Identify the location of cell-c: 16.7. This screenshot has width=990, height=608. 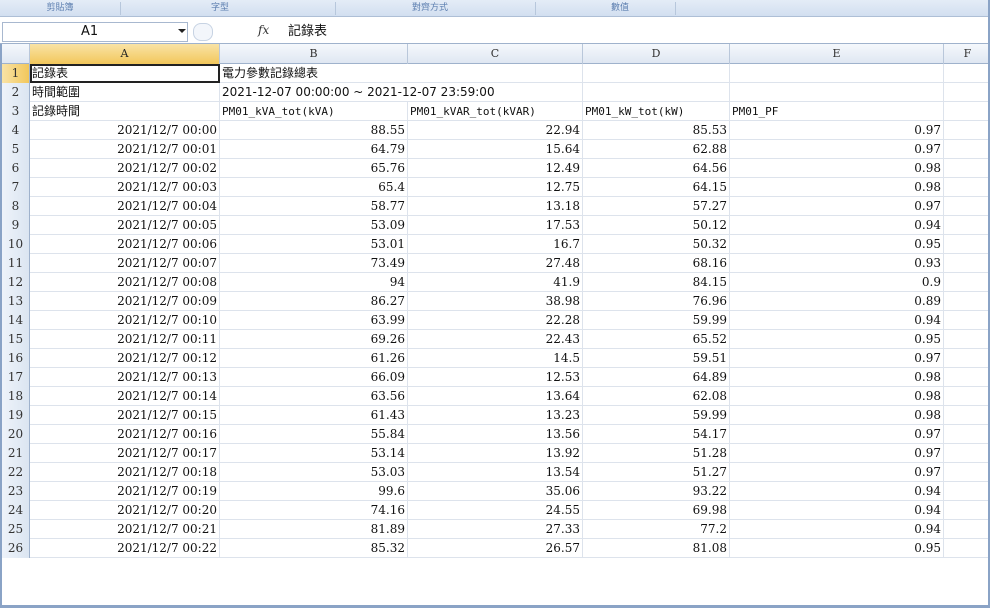
(495, 244).